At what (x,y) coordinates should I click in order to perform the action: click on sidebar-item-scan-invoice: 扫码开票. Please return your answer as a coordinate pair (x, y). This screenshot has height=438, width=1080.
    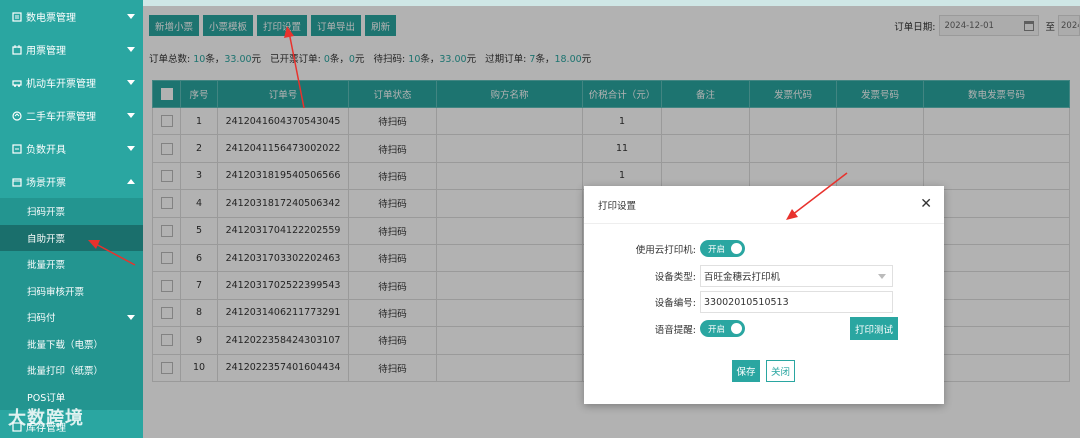
    Looking at the image, I should click on (71, 211).